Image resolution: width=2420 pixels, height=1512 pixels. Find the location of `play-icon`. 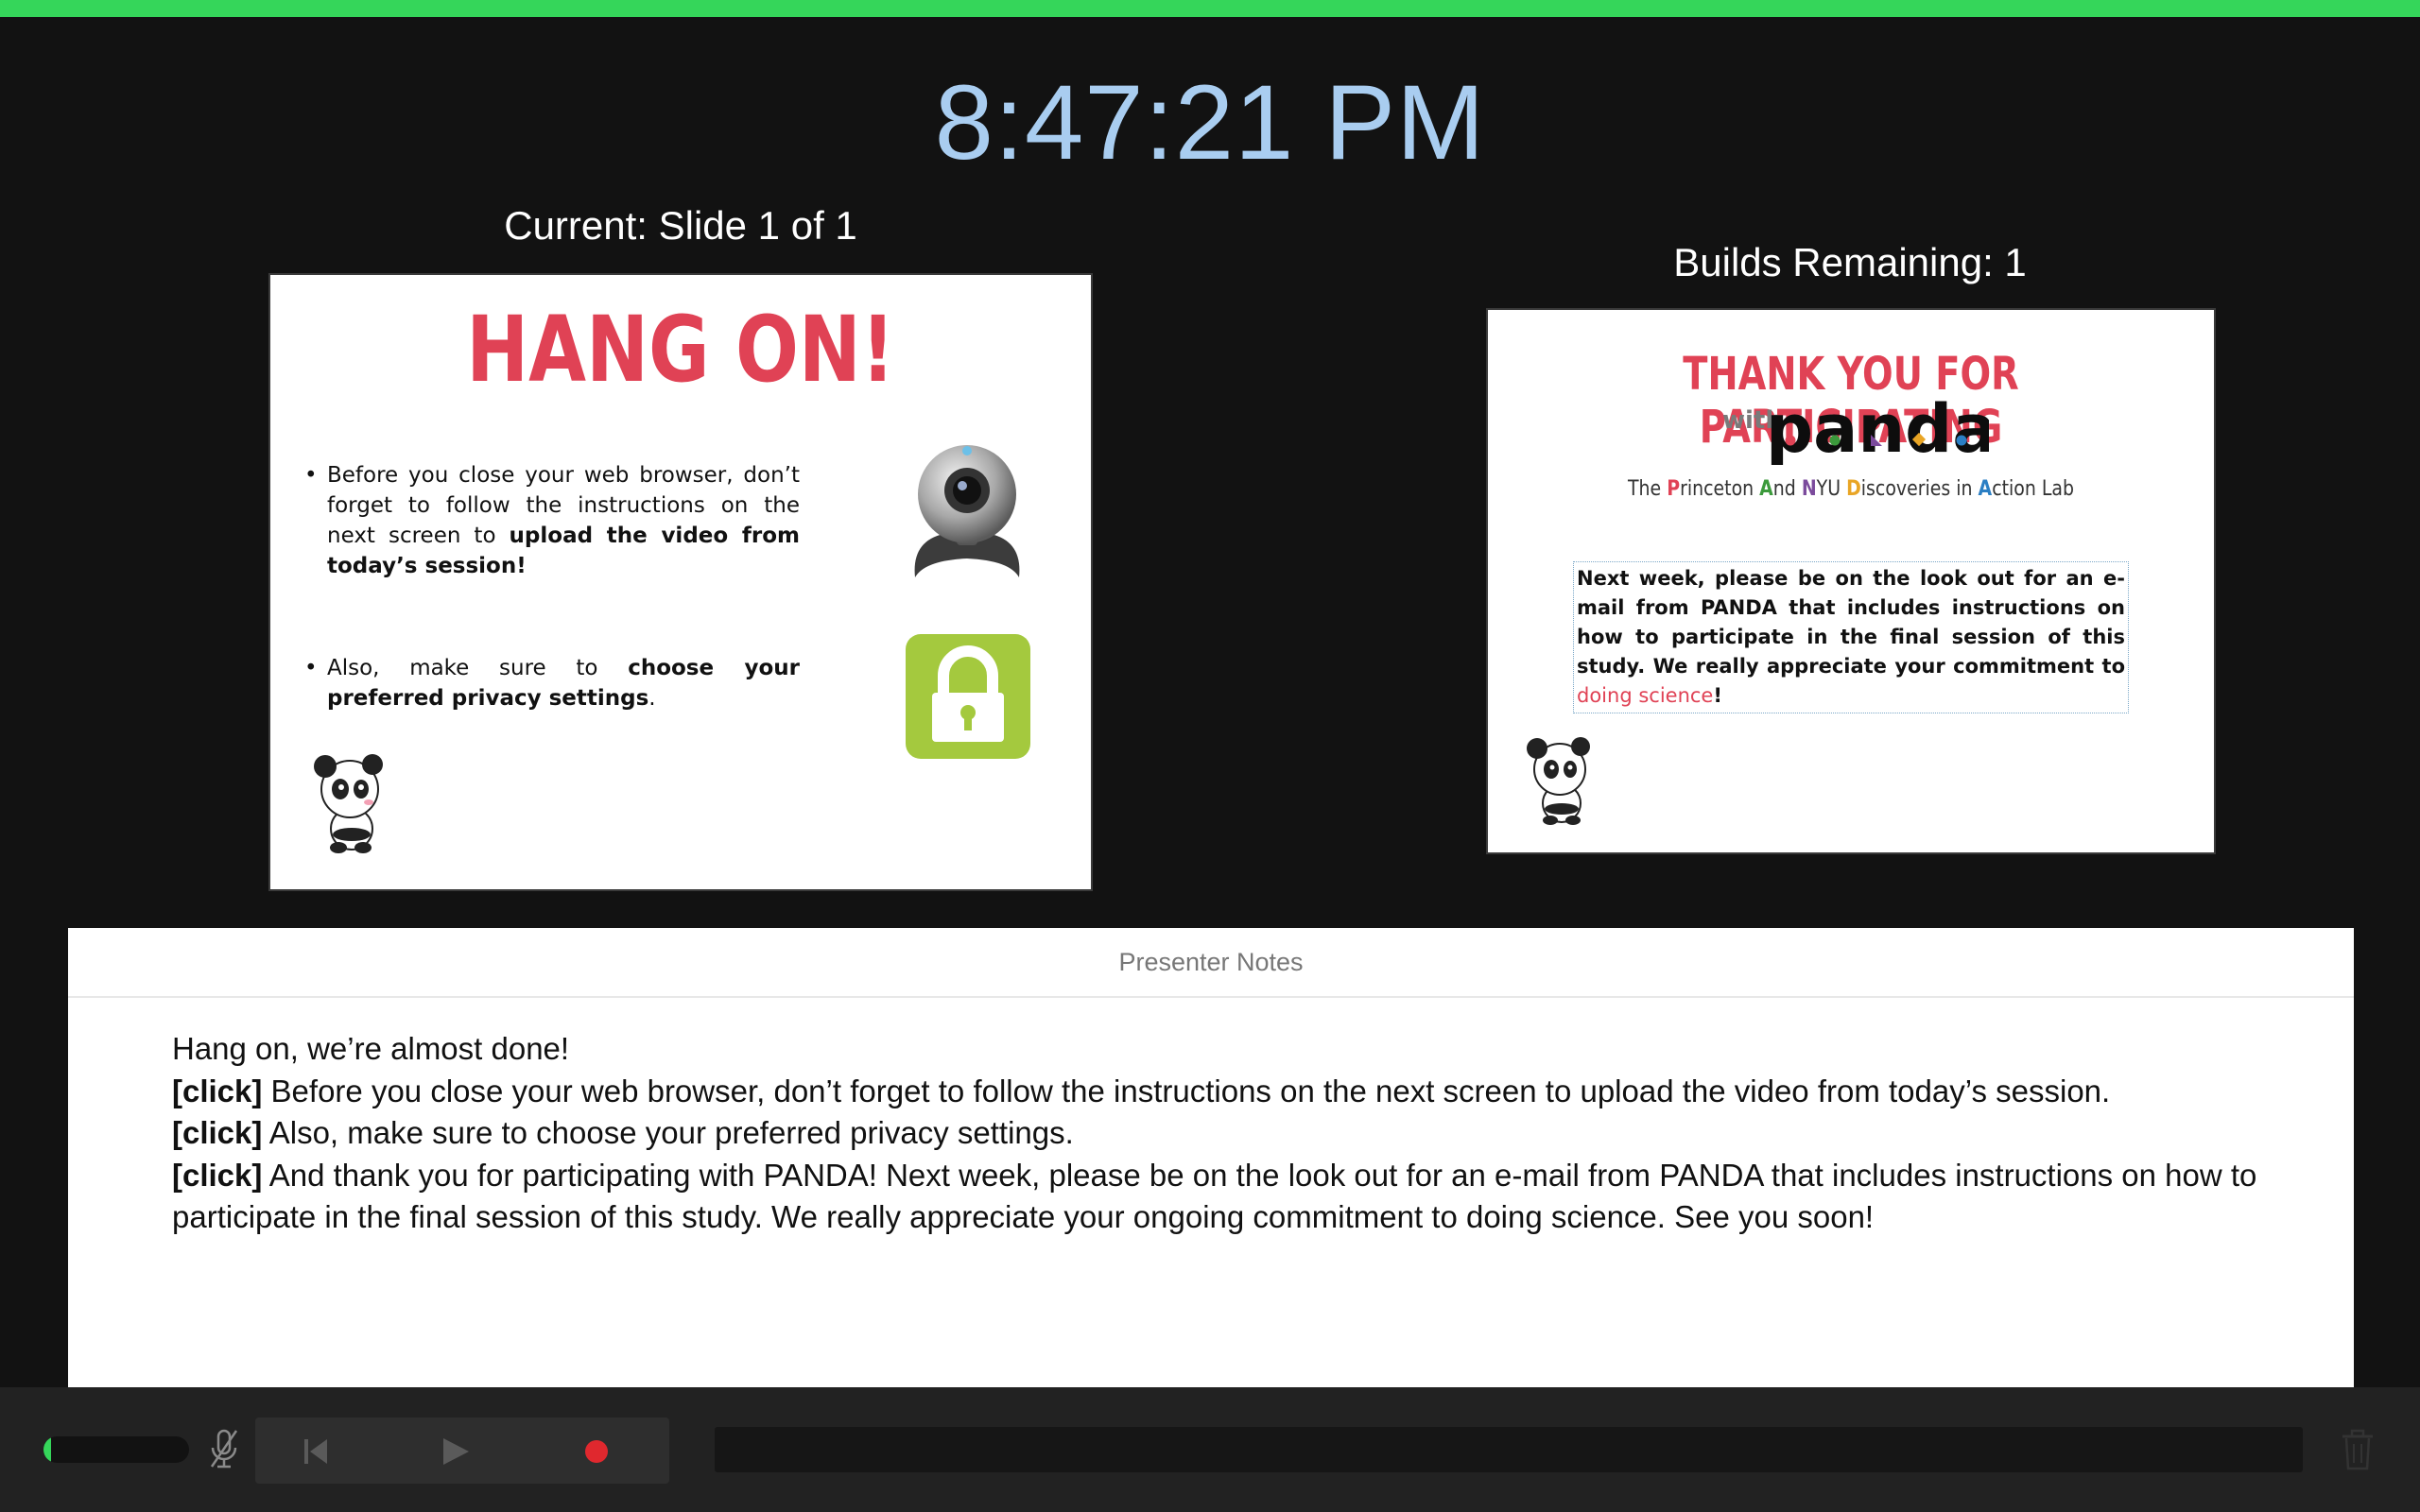

play-icon is located at coordinates (453, 1451).